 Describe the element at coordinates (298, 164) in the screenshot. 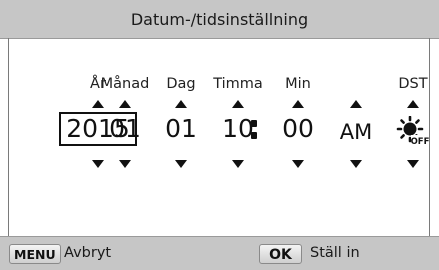

I see `minute-down-arrow-icon` at that location.